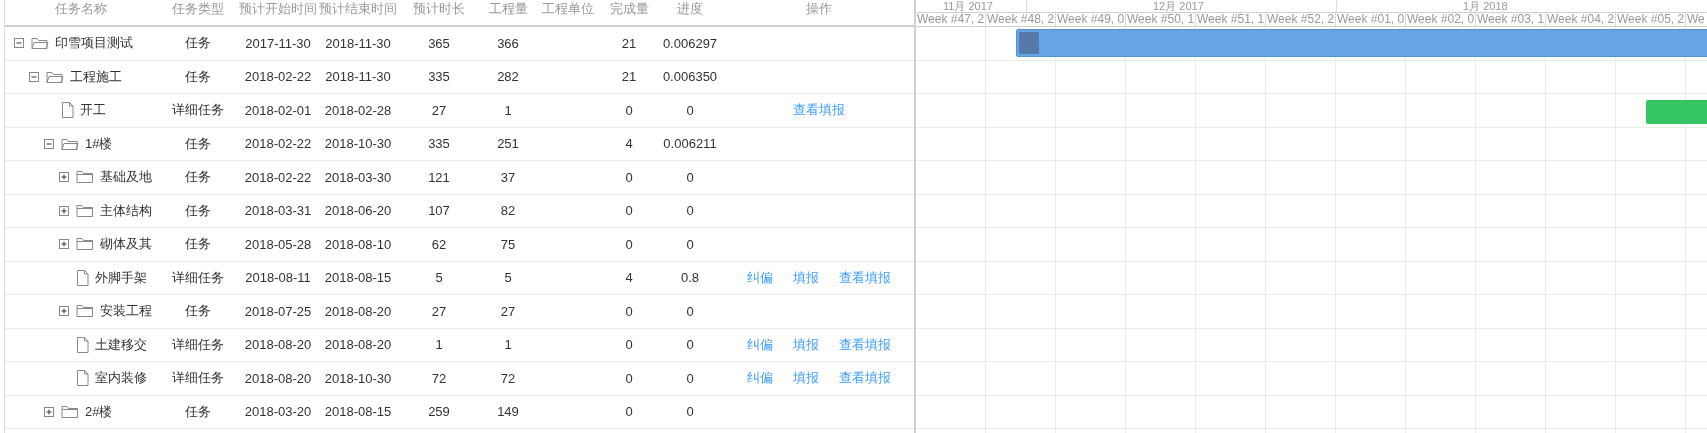 The image size is (1707, 433). What do you see at coordinates (629, 9) in the screenshot?
I see `column-header: 完成量` at bounding box center [629, 9].